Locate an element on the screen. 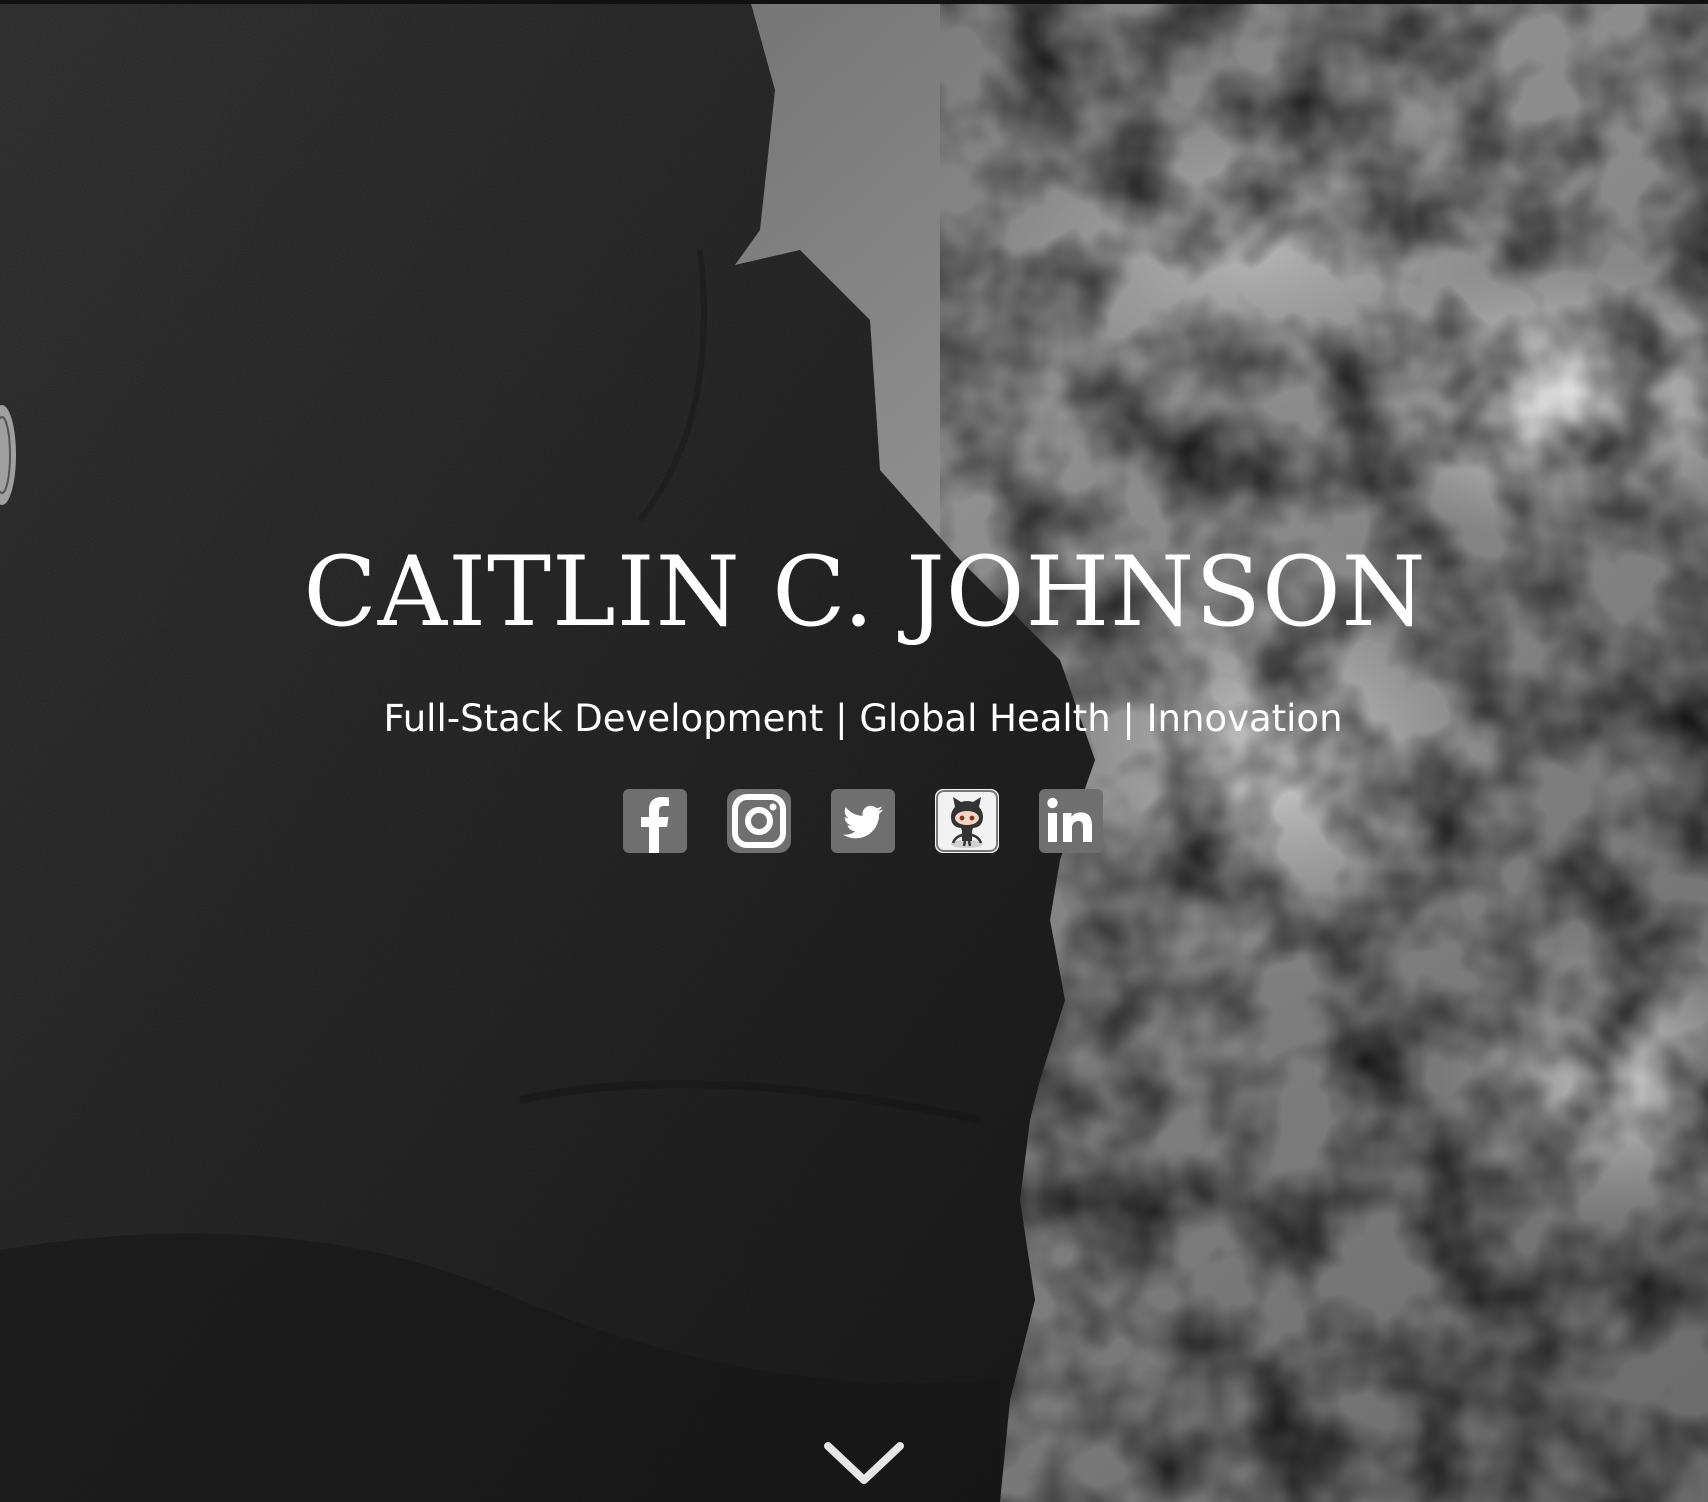 This screenshot has height=1502, width=1708. github-octocat-icon is located at coordinates (967, 821).